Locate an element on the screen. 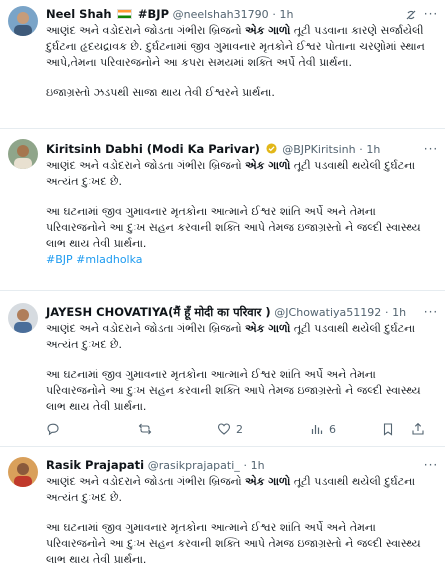 Image resolution: width=445 pixels, height=568 pixels. flag-india-icon is located at coordinates (125, 14).